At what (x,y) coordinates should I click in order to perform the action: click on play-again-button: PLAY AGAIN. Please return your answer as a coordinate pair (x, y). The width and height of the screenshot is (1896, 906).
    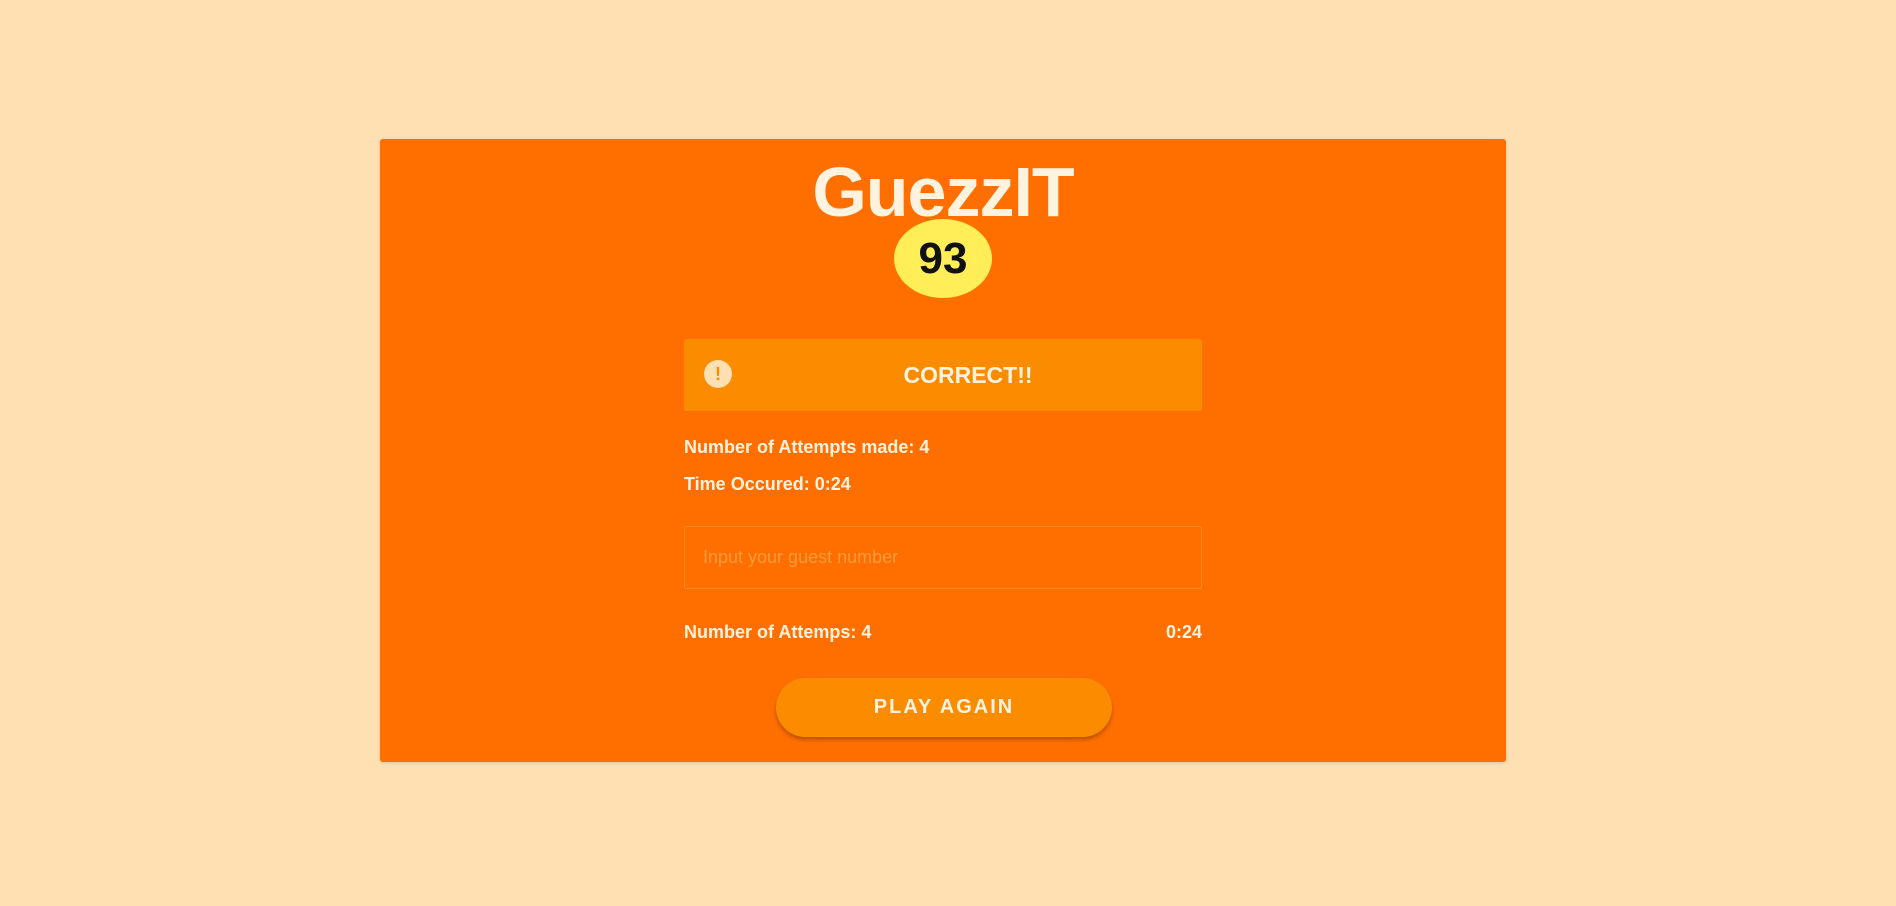
    Looking at the image, I should click on (944, 707).